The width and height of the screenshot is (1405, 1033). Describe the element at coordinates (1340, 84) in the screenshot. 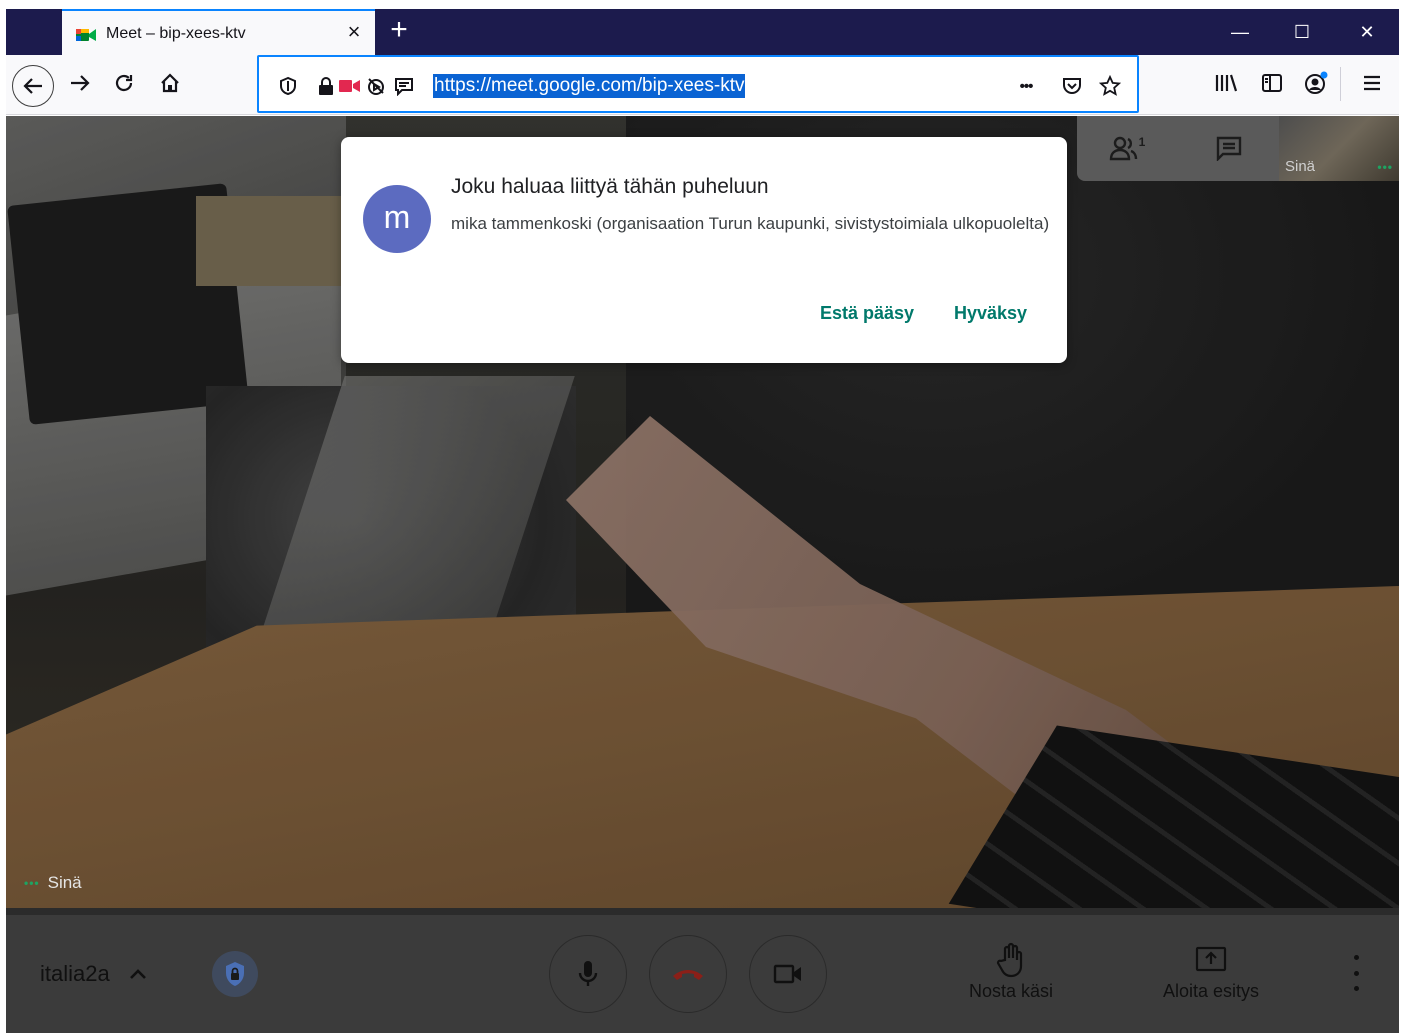

I see `toolbar-separator` at that location.